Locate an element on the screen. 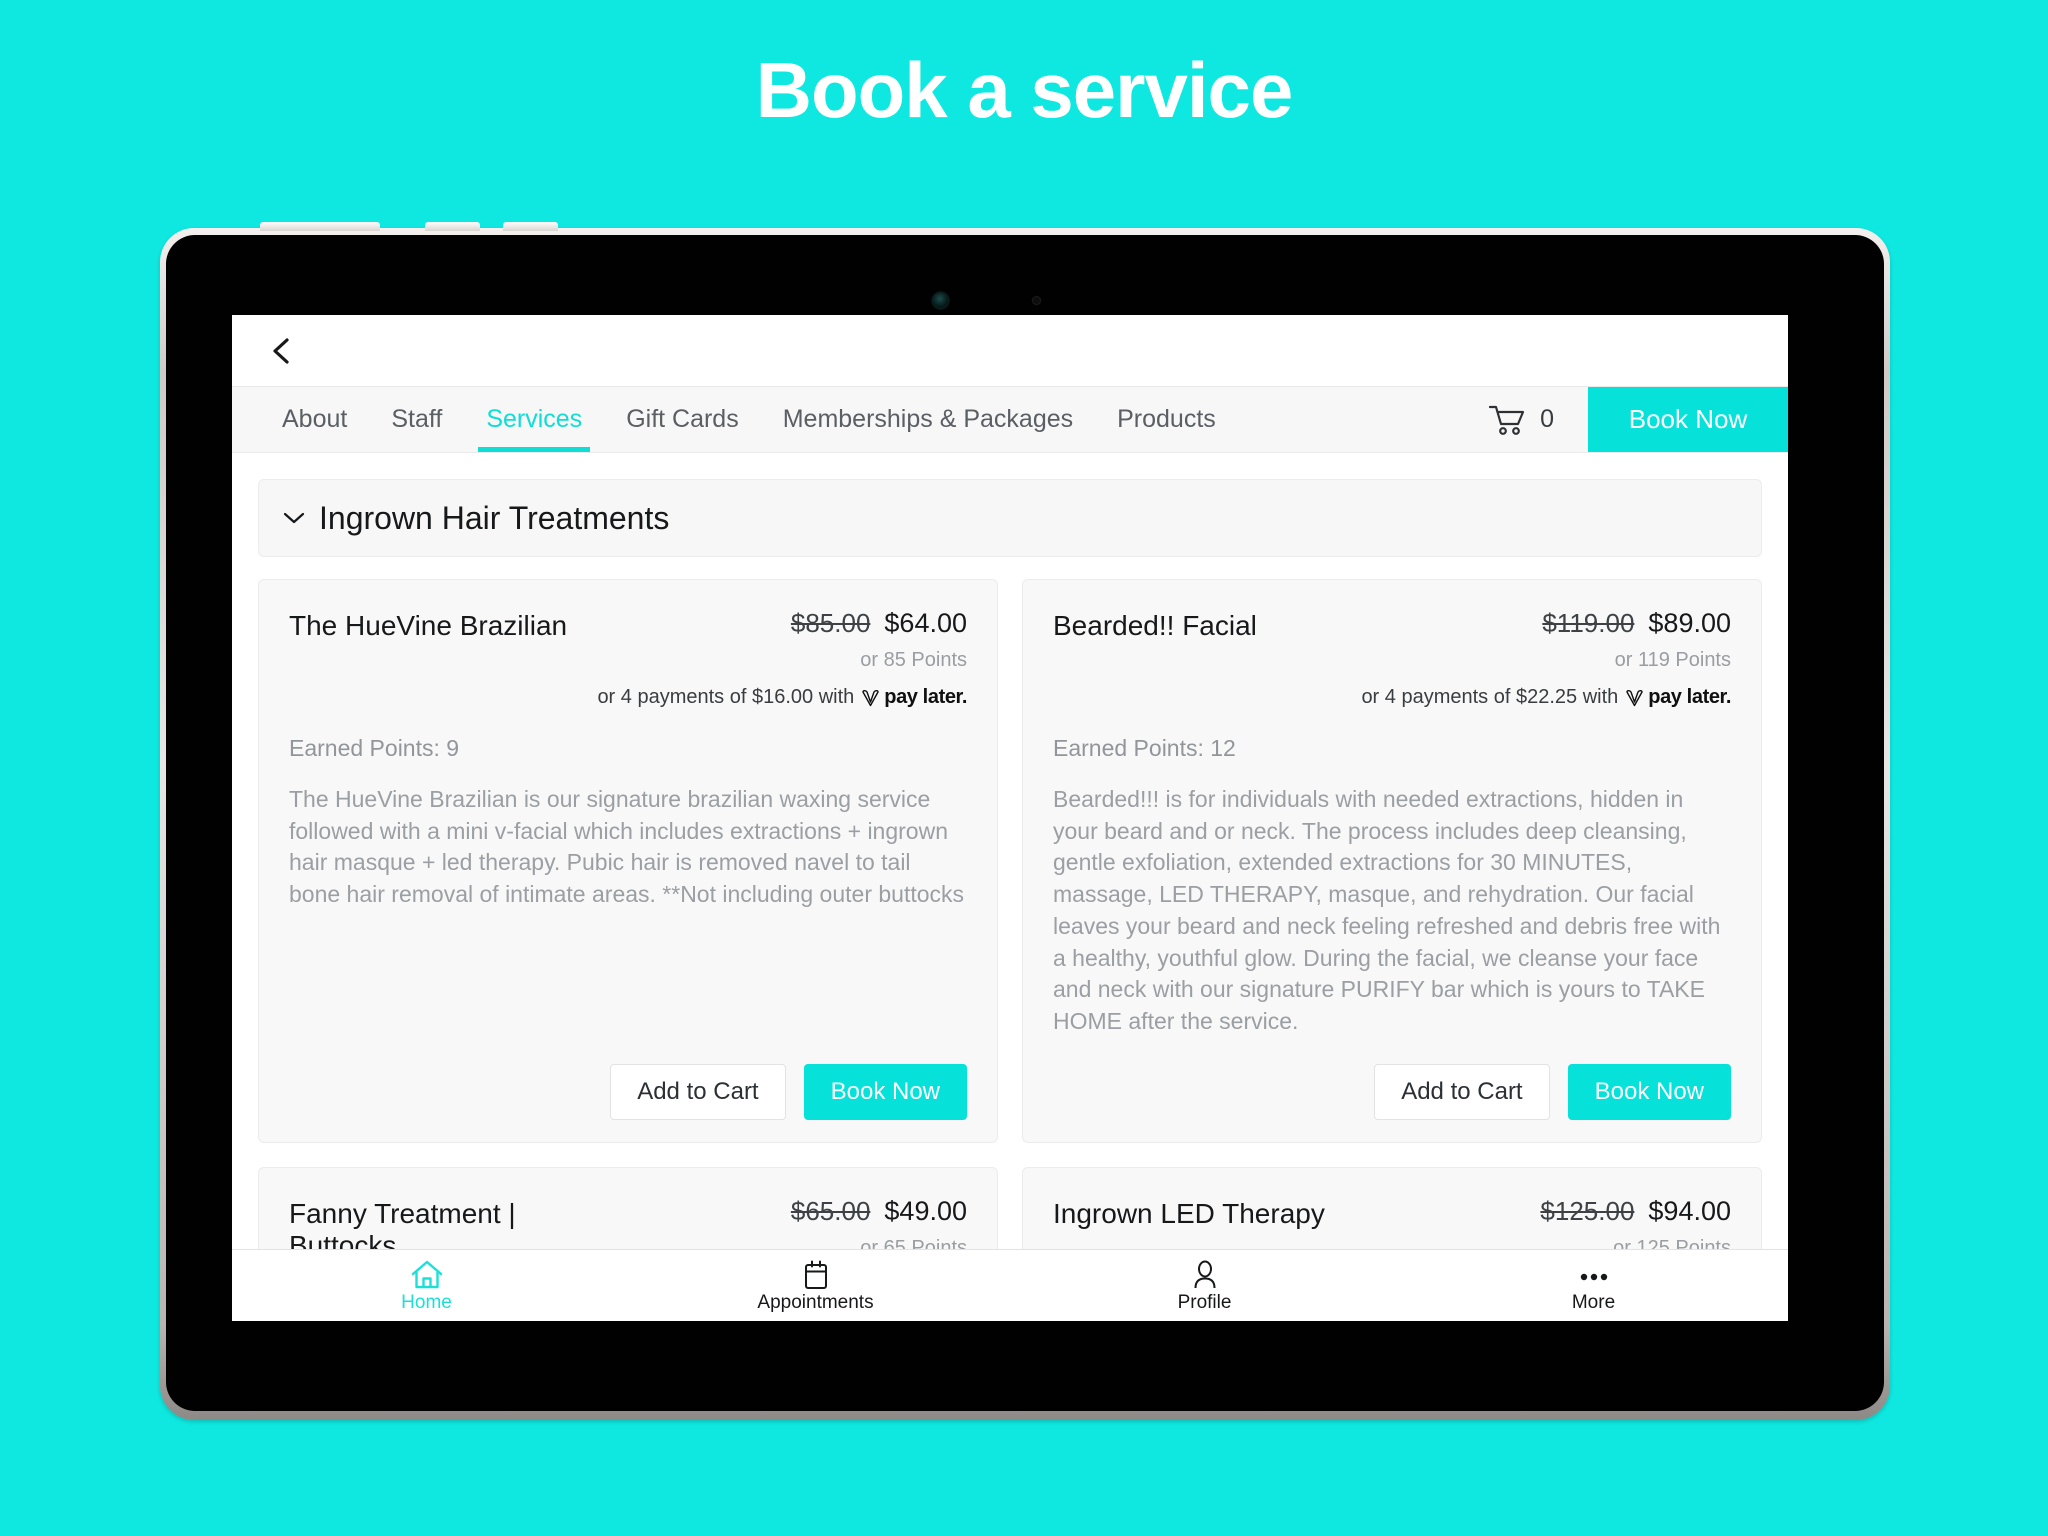  bottom-nav-appointments: Appointments is located at coordinates (815, 1285).